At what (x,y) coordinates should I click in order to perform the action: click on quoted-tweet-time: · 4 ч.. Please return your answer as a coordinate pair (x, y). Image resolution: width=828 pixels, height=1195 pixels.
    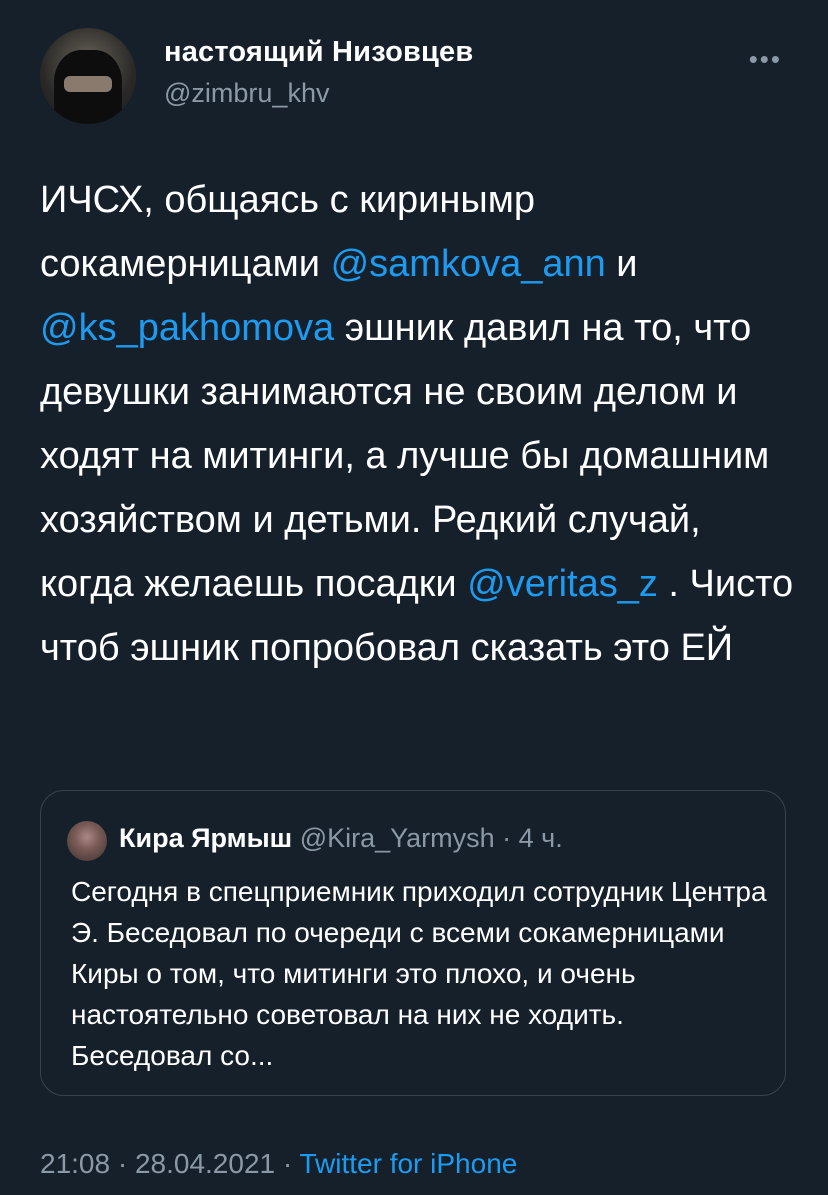
    Looking at the image, I should click on (532, 838).